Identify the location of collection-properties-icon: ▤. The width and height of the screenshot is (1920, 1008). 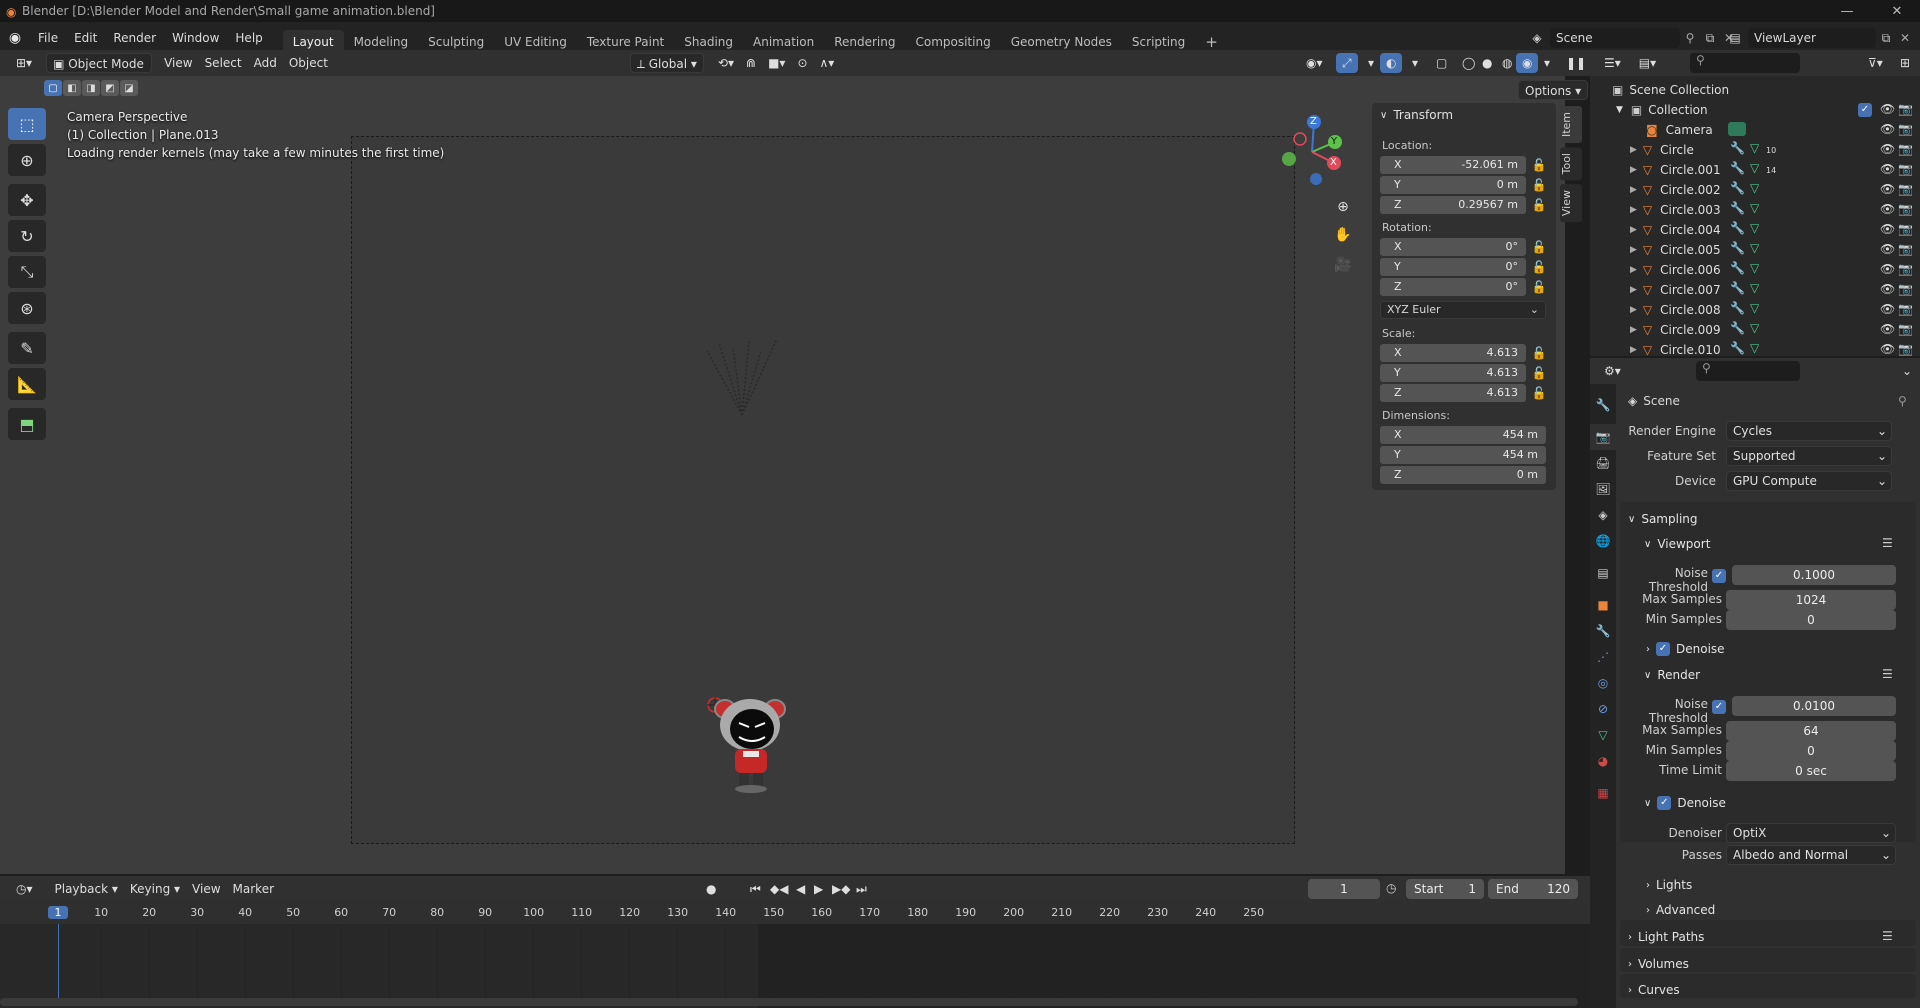
(1603, 573).